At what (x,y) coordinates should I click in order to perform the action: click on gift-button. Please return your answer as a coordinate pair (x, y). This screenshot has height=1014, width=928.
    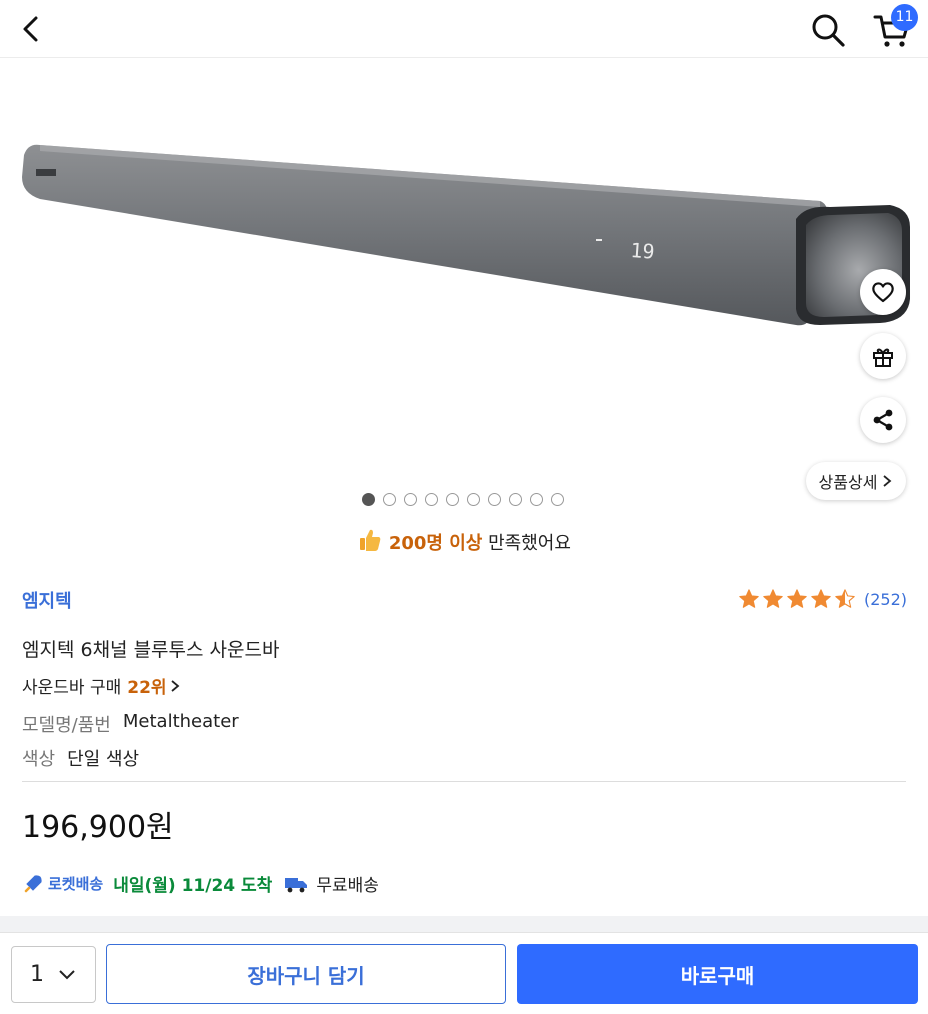
    Looking at the image, I should click on (883, 356).